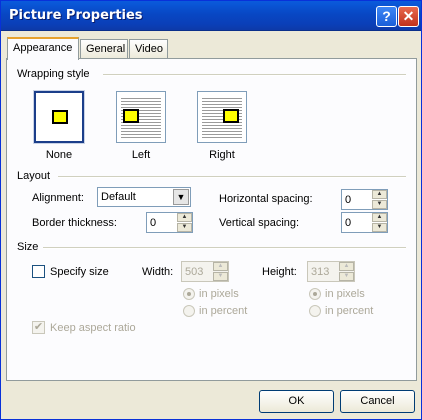 The image size is (422, 420). Describe the element at coordinates (254, 75) in the screenshot. I see `wrapping-divider` at that location.